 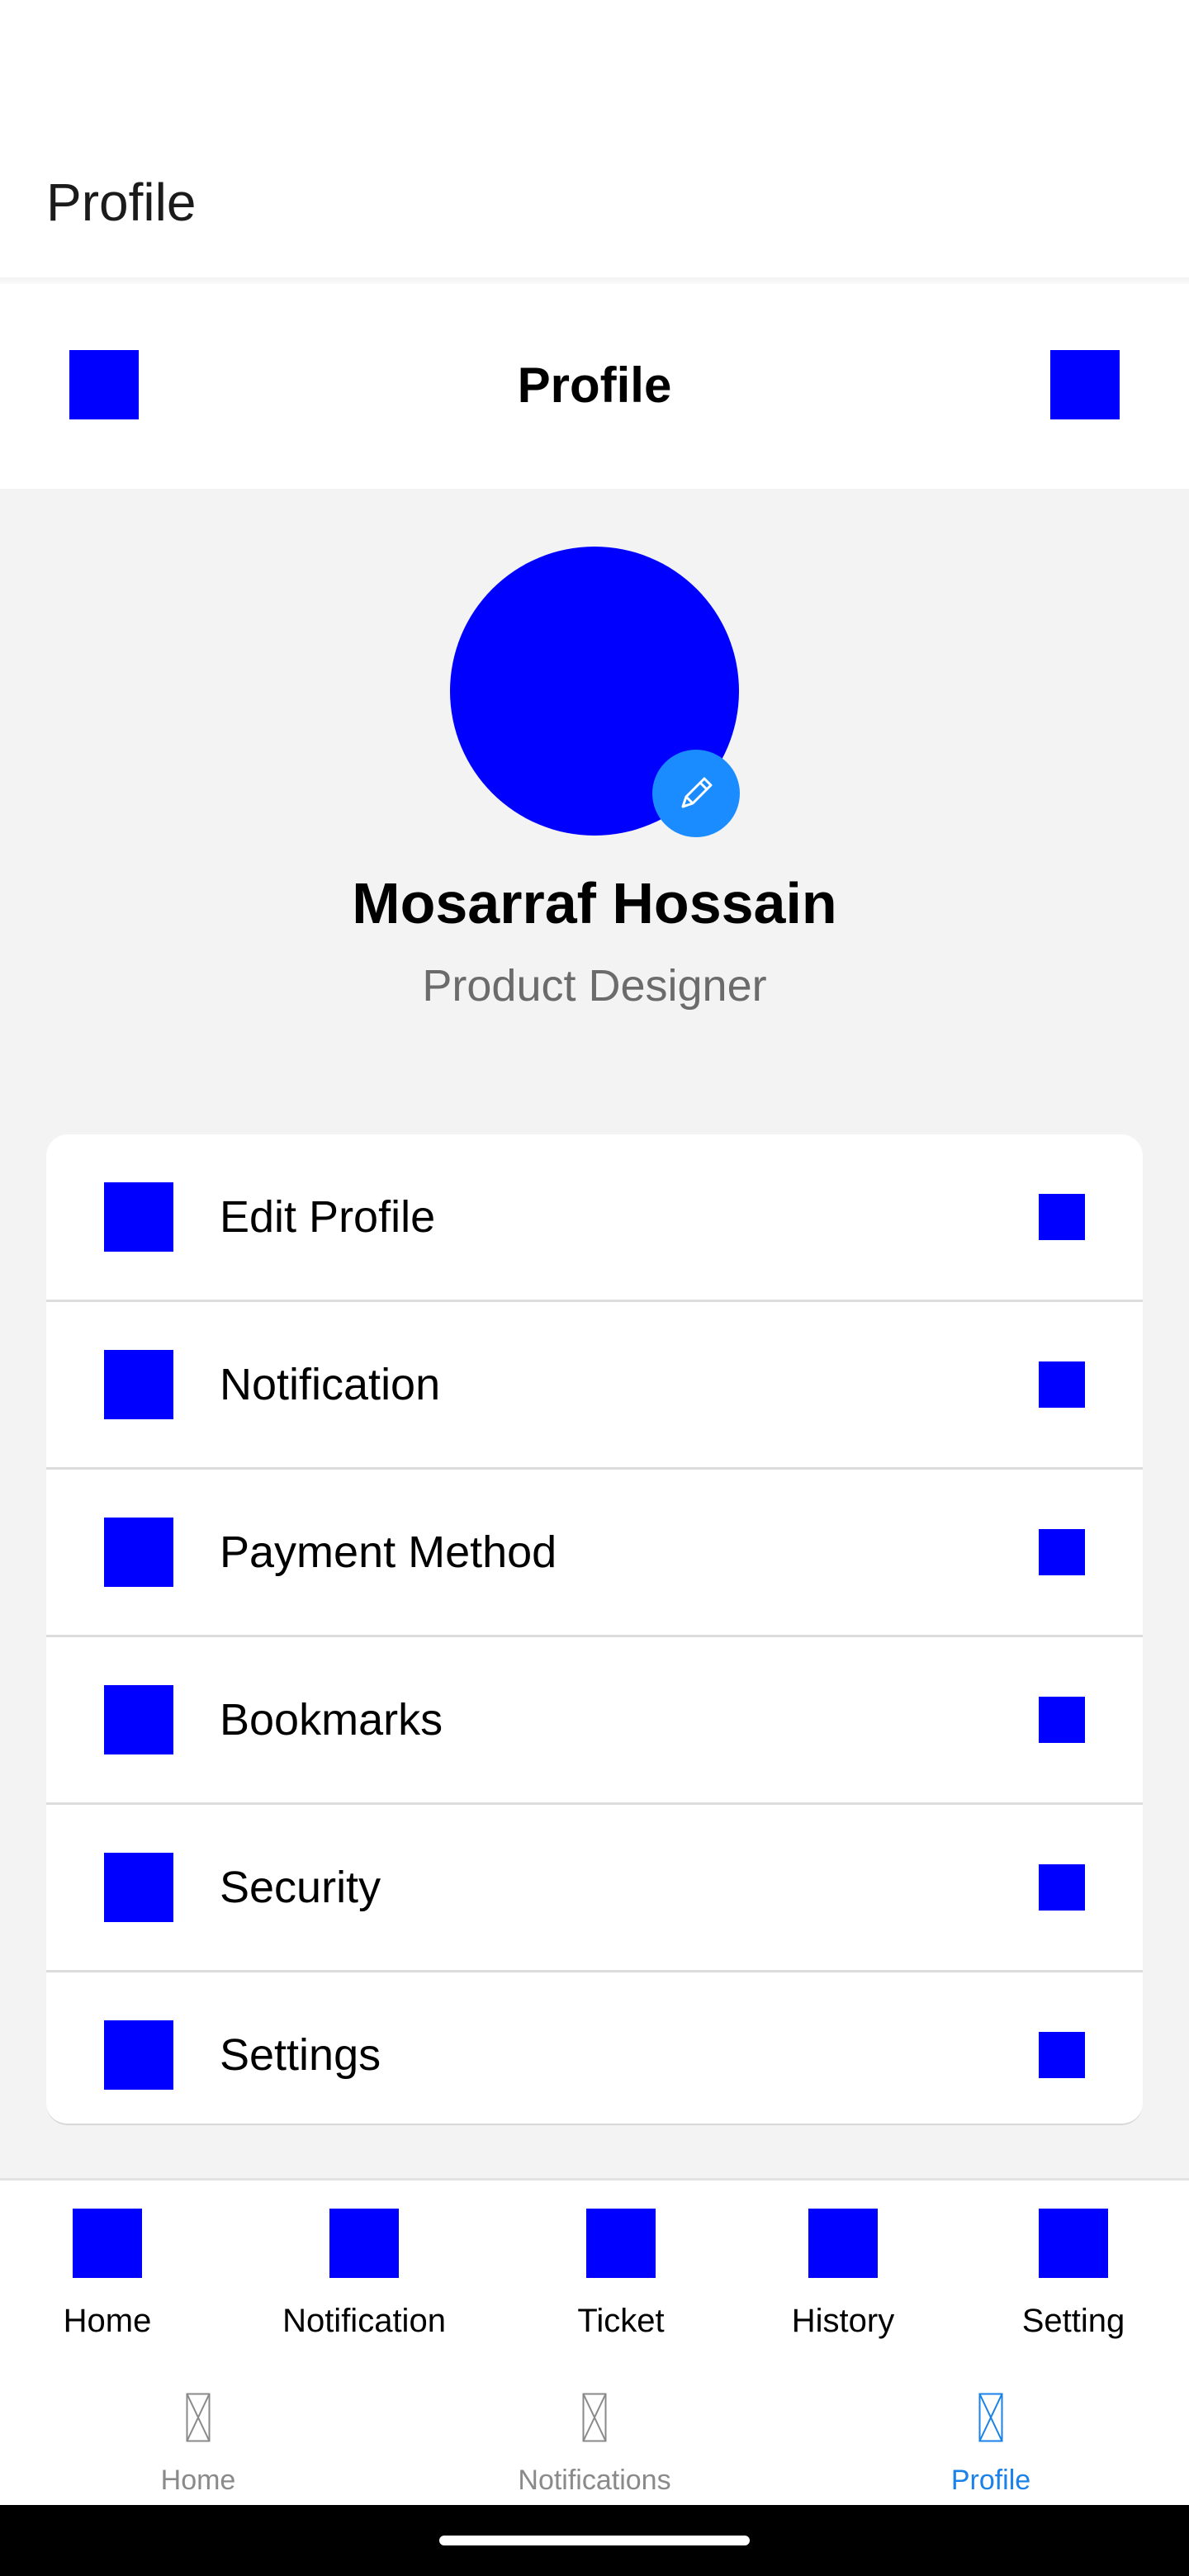 I want to click on nav-profile: Profile, so click(x=991, y=2435).